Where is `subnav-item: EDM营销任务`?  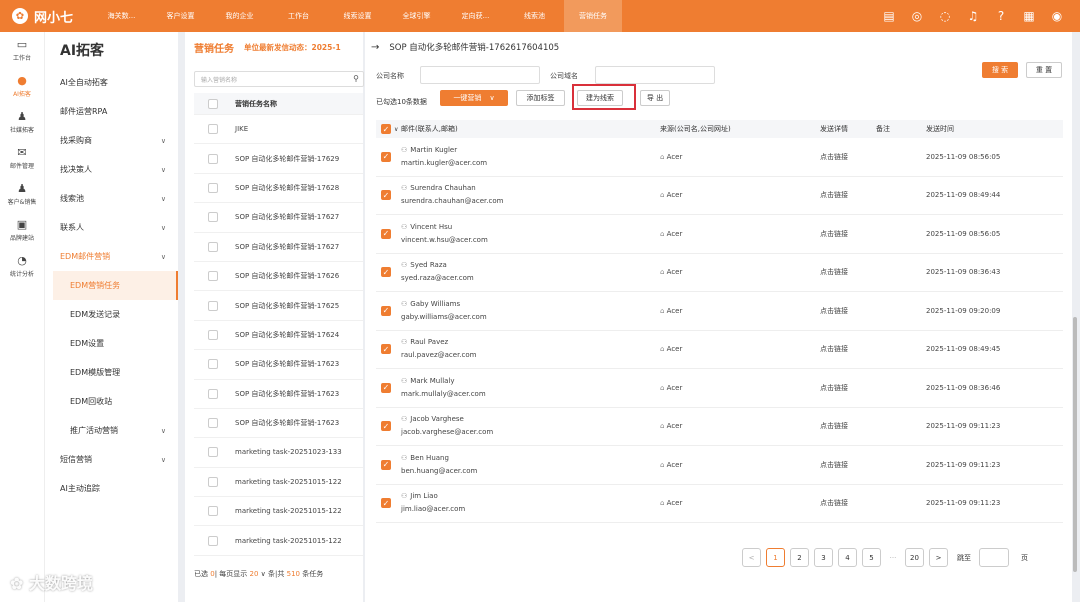
subnav-item: EDM营销任务 is located at coordinates (115, 285).